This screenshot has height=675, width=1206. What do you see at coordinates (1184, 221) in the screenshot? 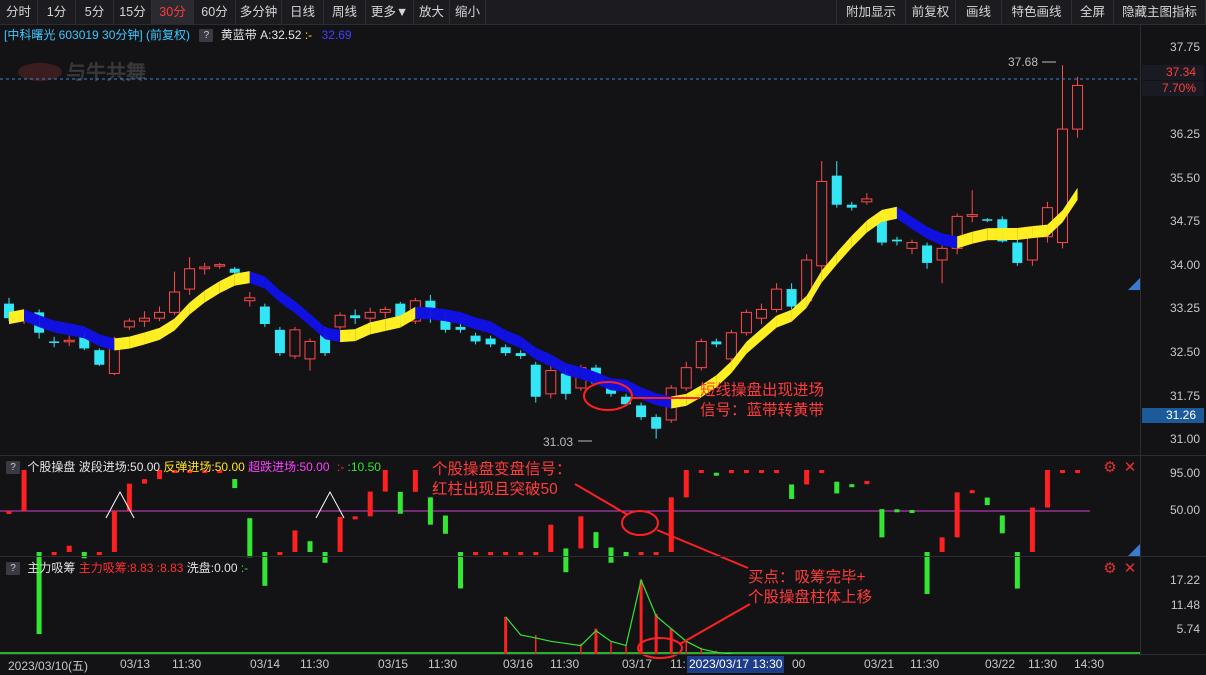
I see `price-axis-label: 34.75` at bounding box center [1184, 221].